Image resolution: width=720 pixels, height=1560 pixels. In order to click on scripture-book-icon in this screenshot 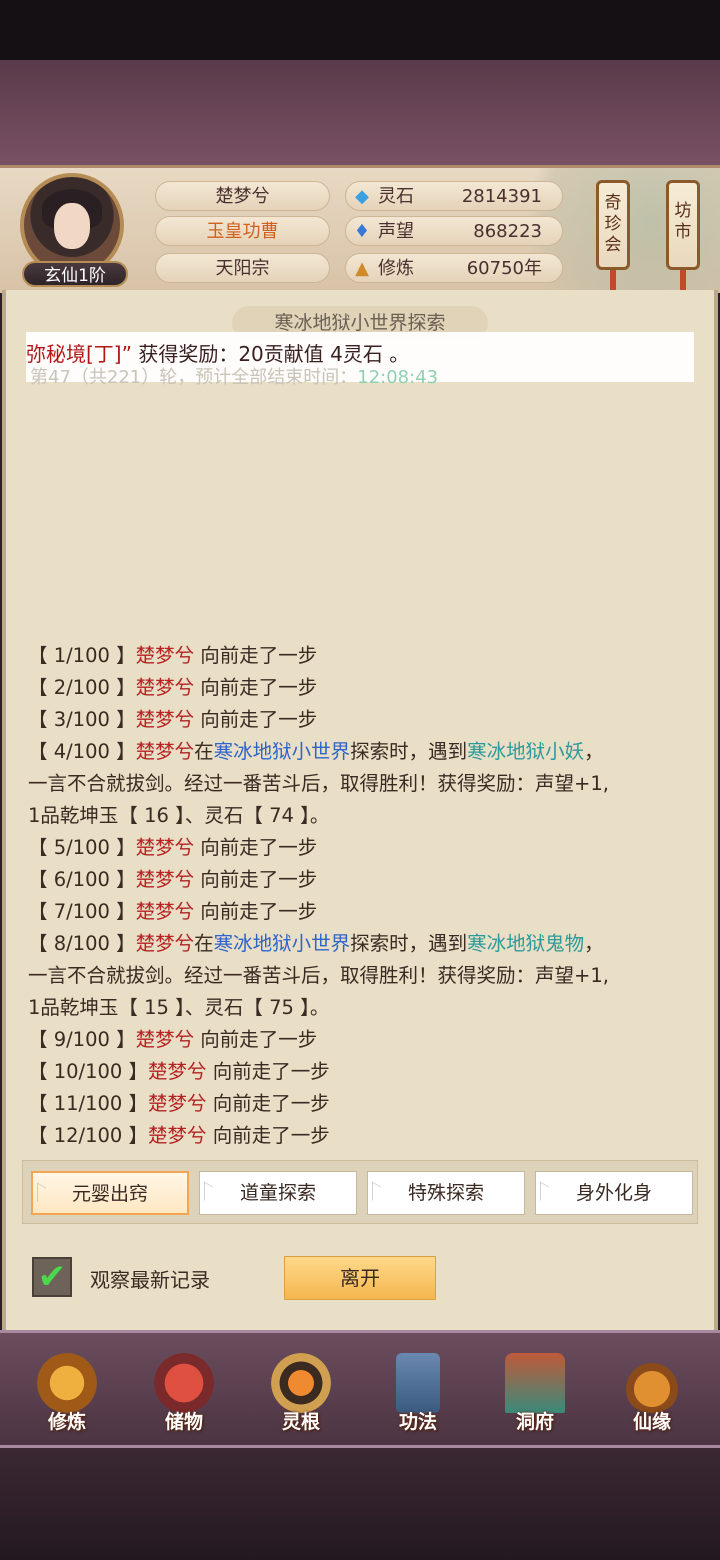, I will do `click(418, 1383)`.